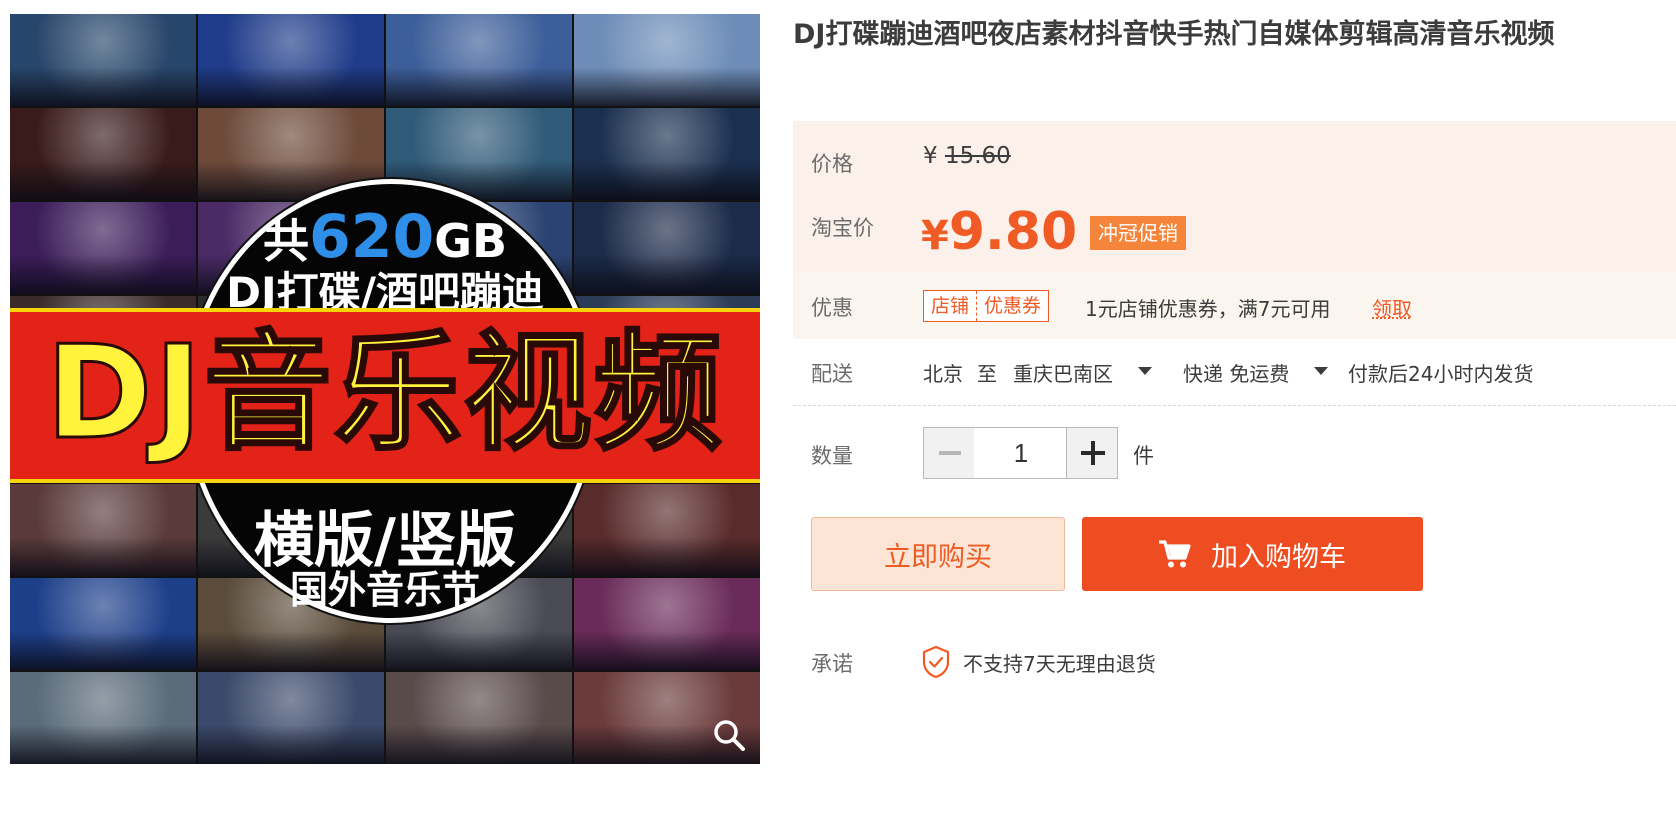  What do you see at coordinates (967, 156) in the screenshot?
I see `original-price: ¥ 15.60` at bounding box center [967, 156].